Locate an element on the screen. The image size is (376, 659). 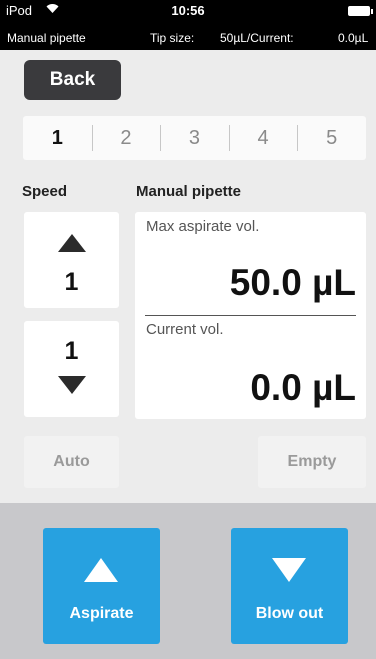
speed-heading: Speed is located at coordinates (45, 191).